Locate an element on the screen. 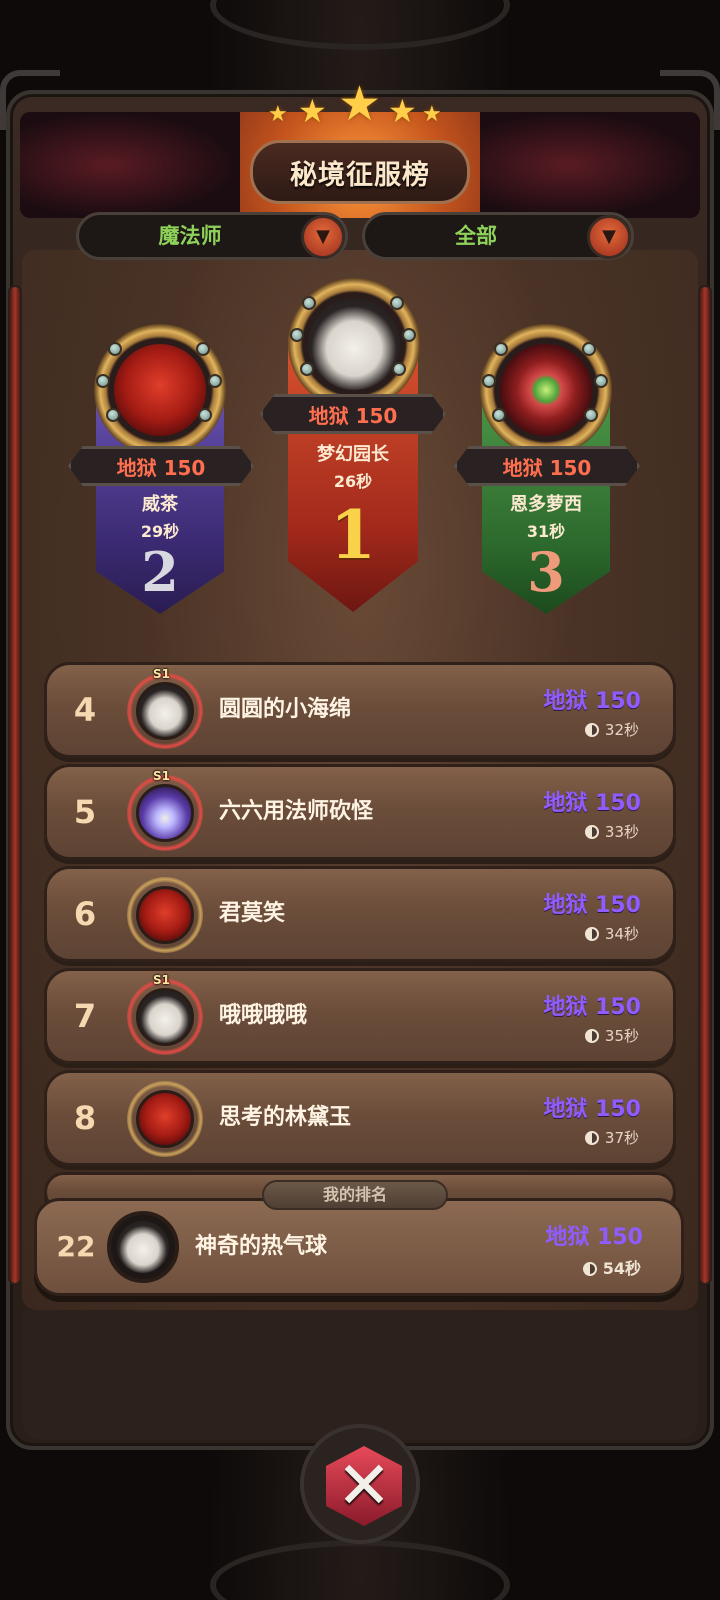 This screenshot has width=720, height=1600. row-player-name: 哦哦哦哦 is located at coordinates (263, 1015).